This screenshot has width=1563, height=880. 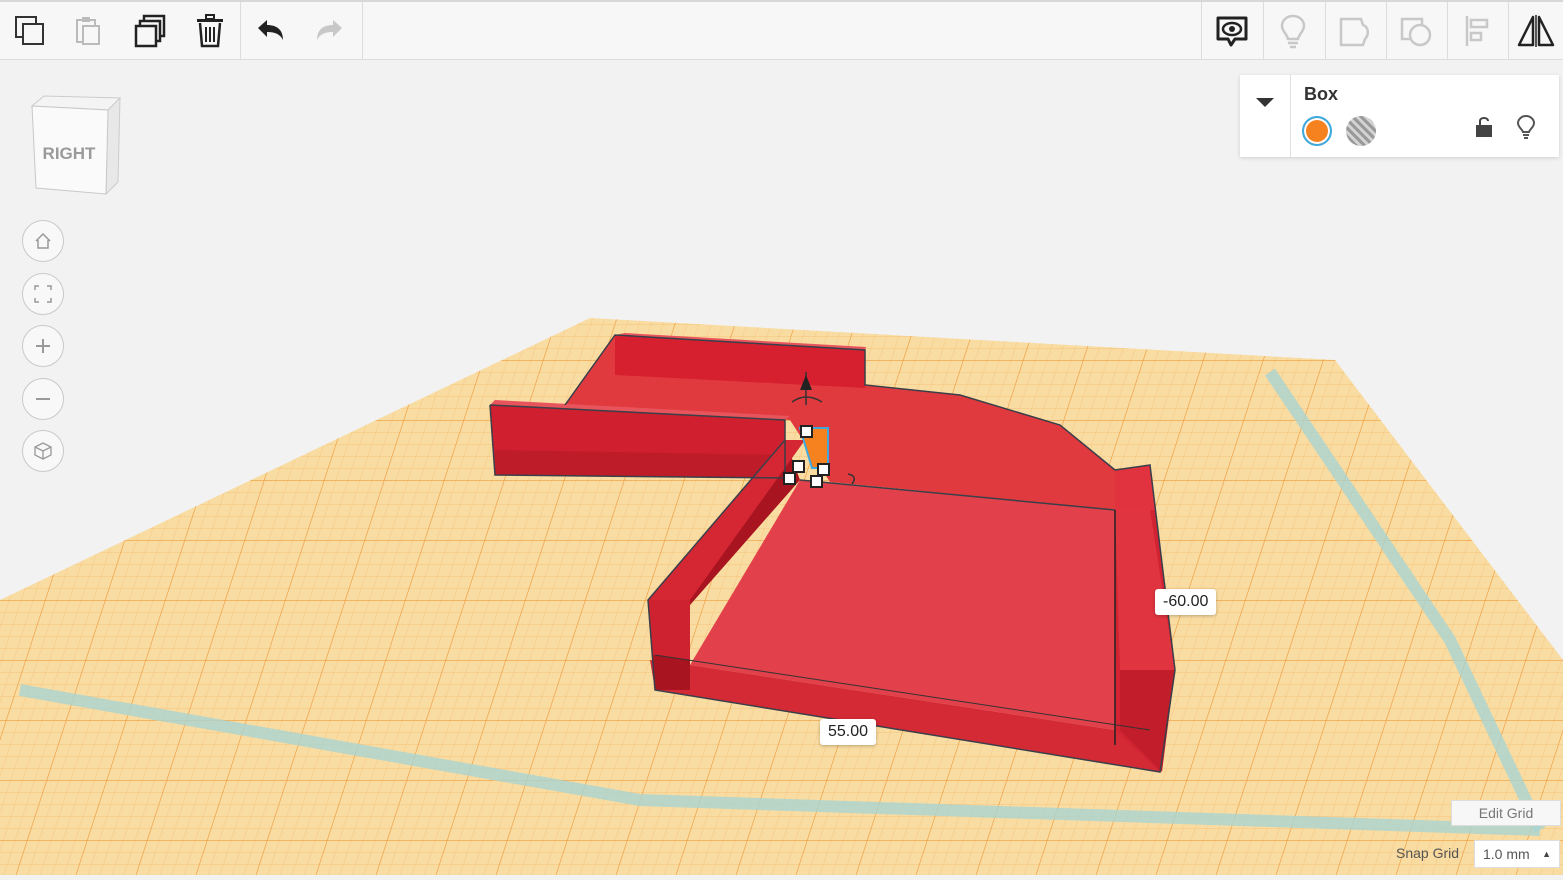 What do you see at coordinates (1428, 853) in the screenshot?
I see `snap-grid-label: Snap Grid` at bounding box center [1428, 853].